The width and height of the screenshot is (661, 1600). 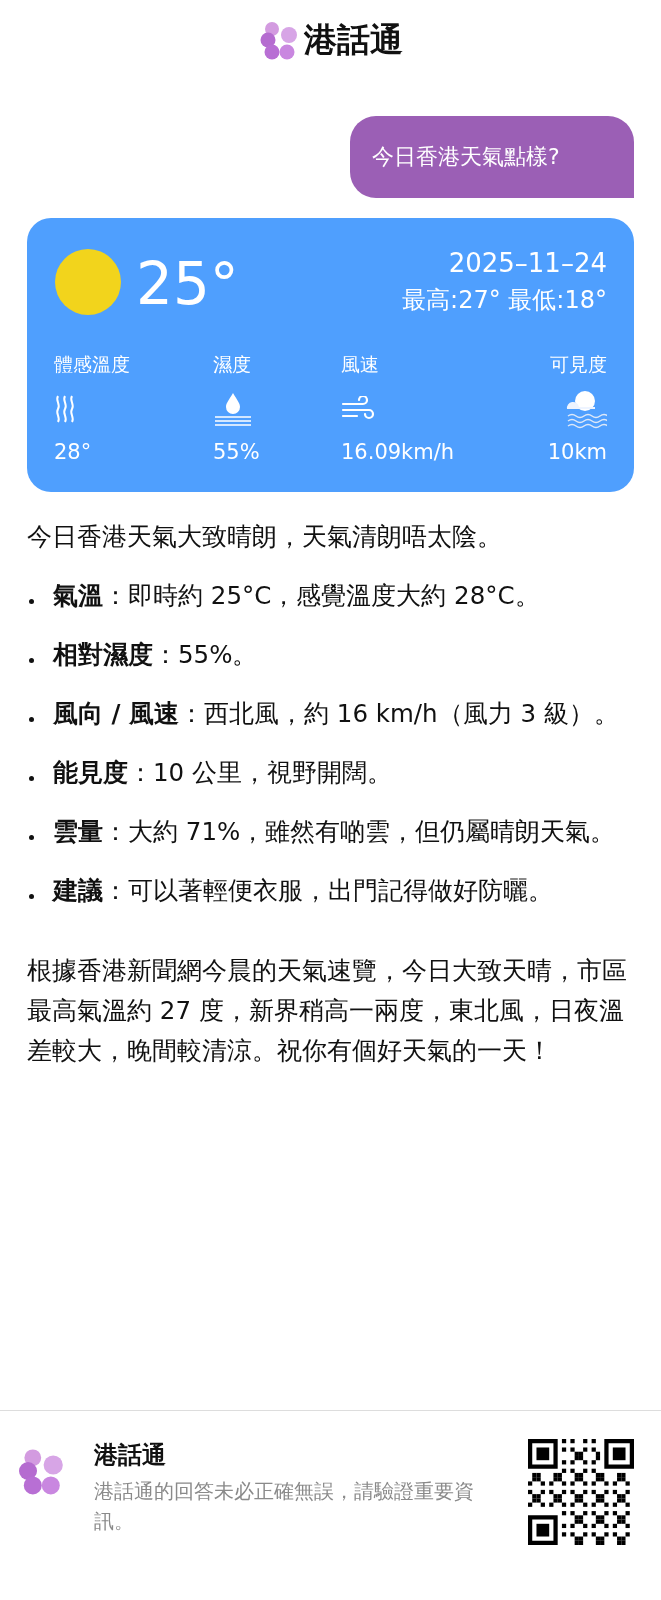 I want to click on wind-icon, so click(x=358, y=409).